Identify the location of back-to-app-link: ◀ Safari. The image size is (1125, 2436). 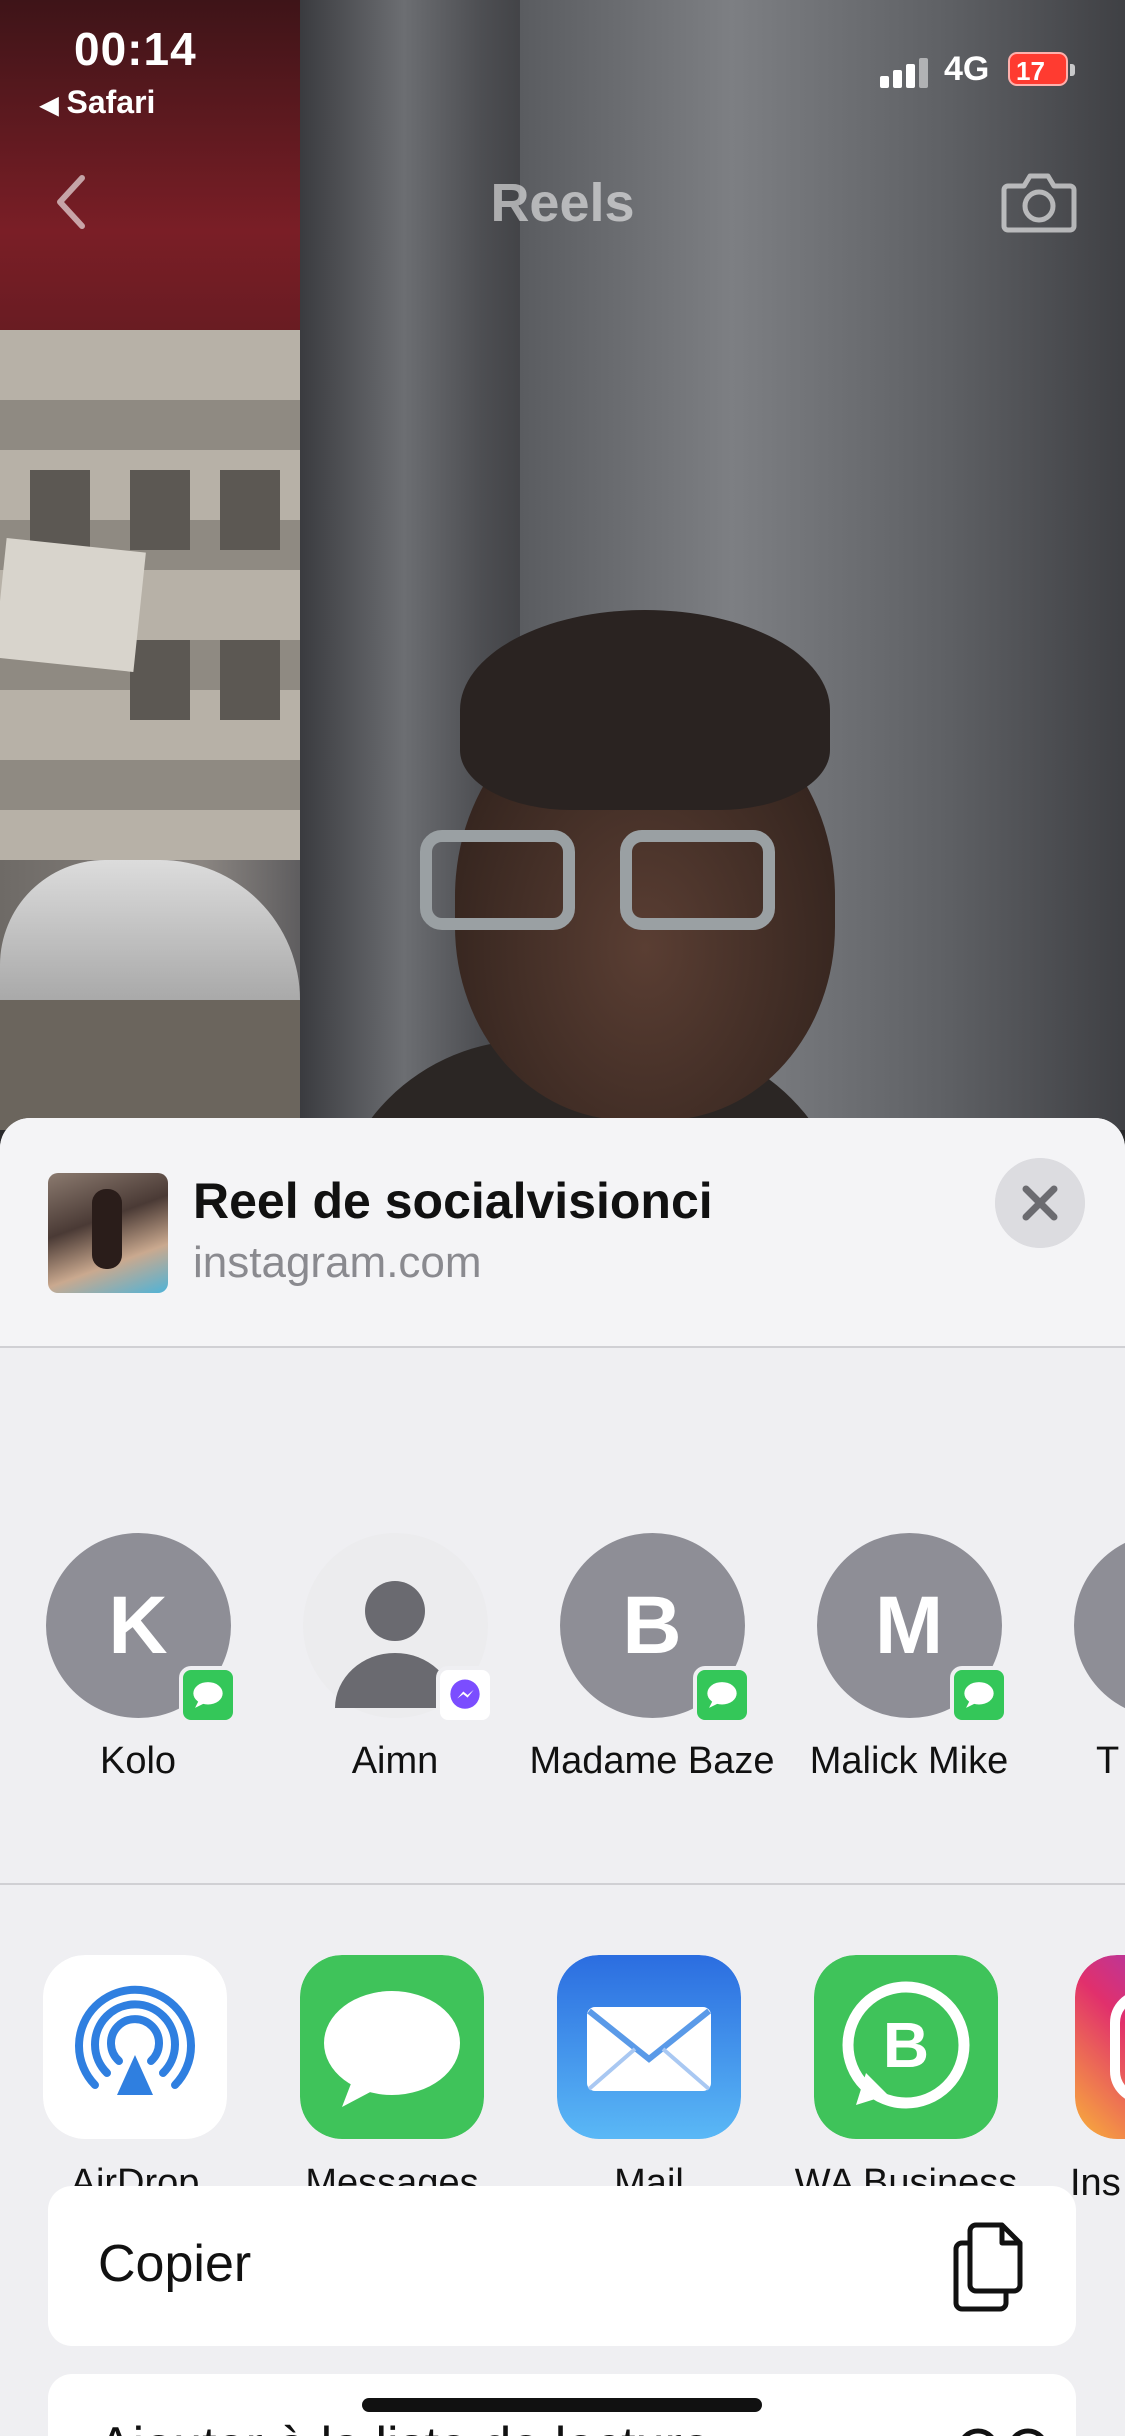
(97, 102).